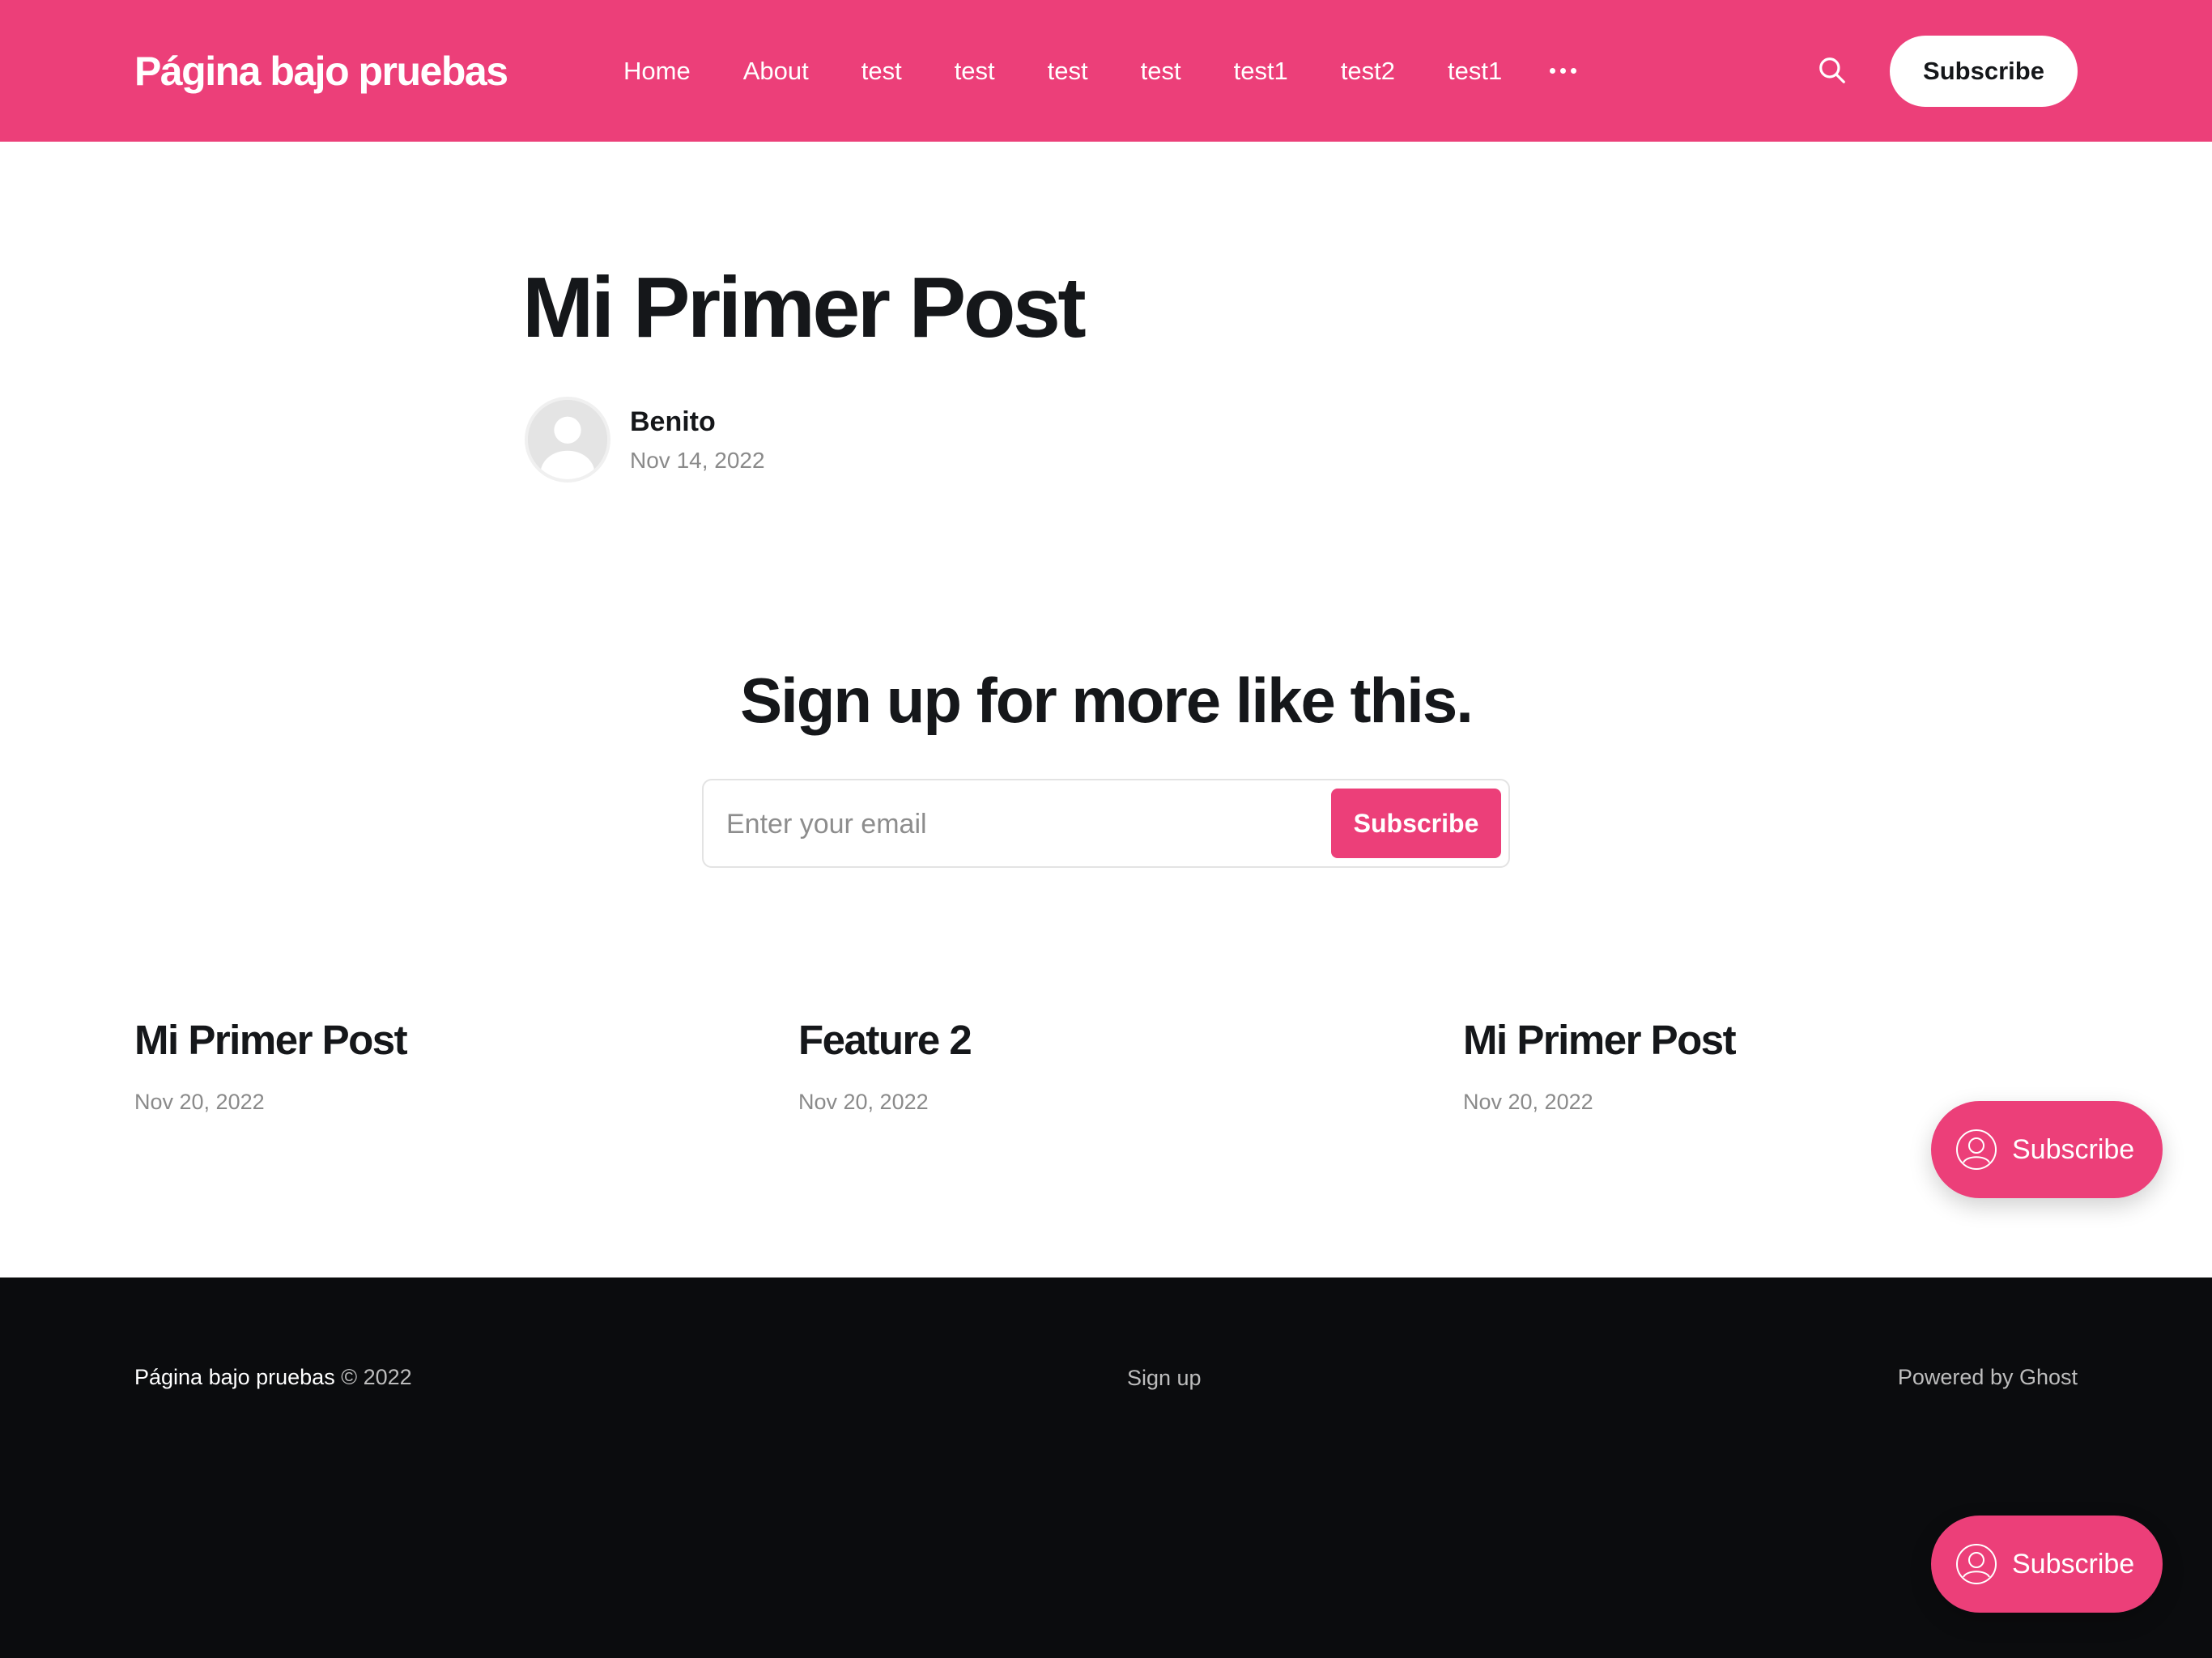 Image resolution: width=2212 pixels, height=1658 pixels. Describe the element at coordinates (1081, 1065) in the screenshot. I see `related-post-card: Feature 2 Nov 20, 2022` at that location.